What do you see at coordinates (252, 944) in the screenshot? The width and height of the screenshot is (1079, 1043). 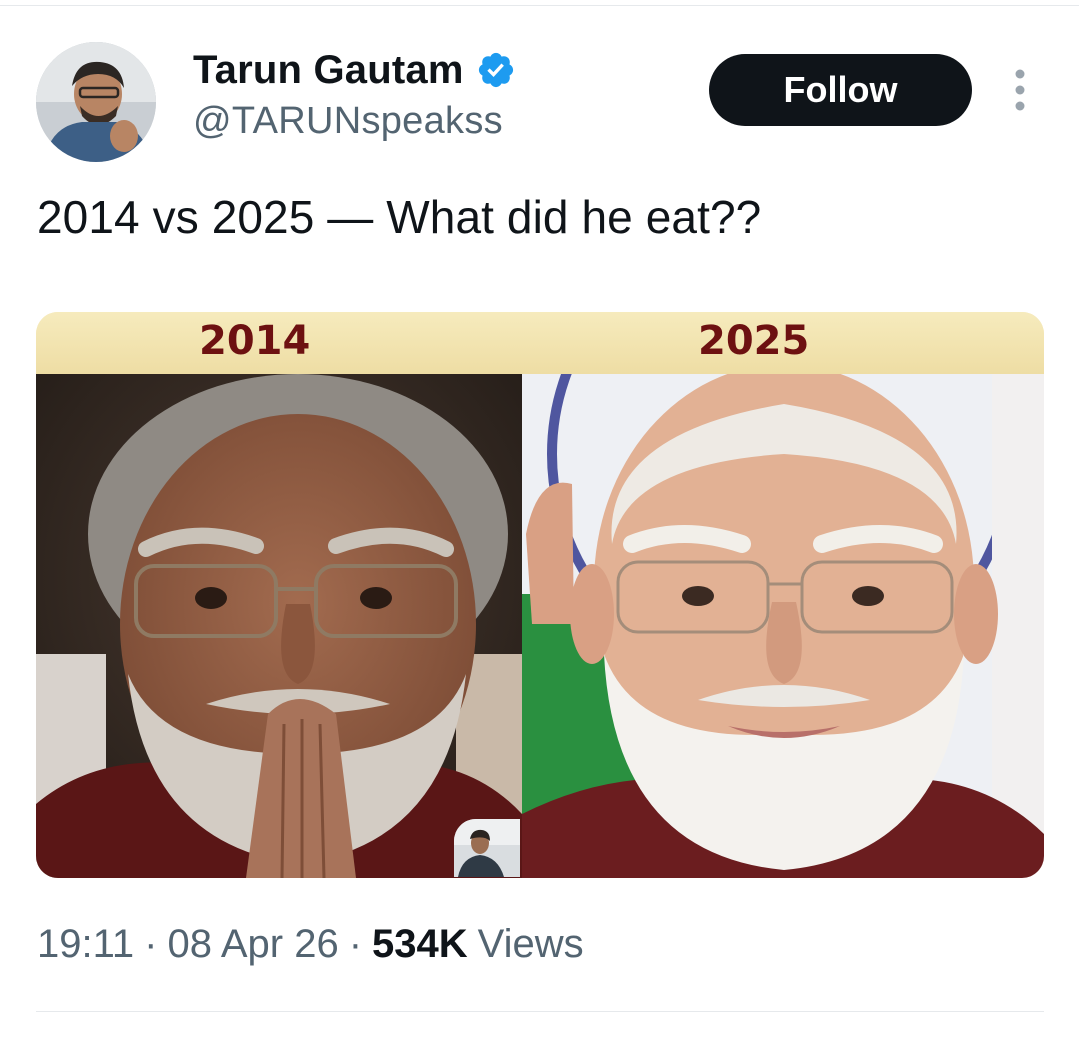 I see `tweet-date: 08 Apr 26` at bounding box center [252, 944].